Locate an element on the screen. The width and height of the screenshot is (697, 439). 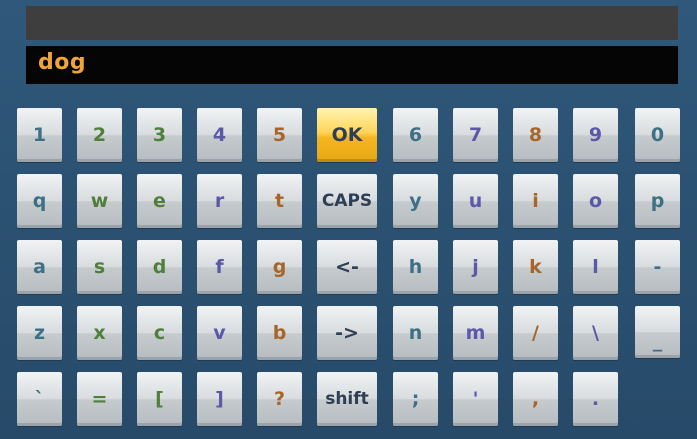
key-1-5: CAPS is located at coordinates (347, 201).